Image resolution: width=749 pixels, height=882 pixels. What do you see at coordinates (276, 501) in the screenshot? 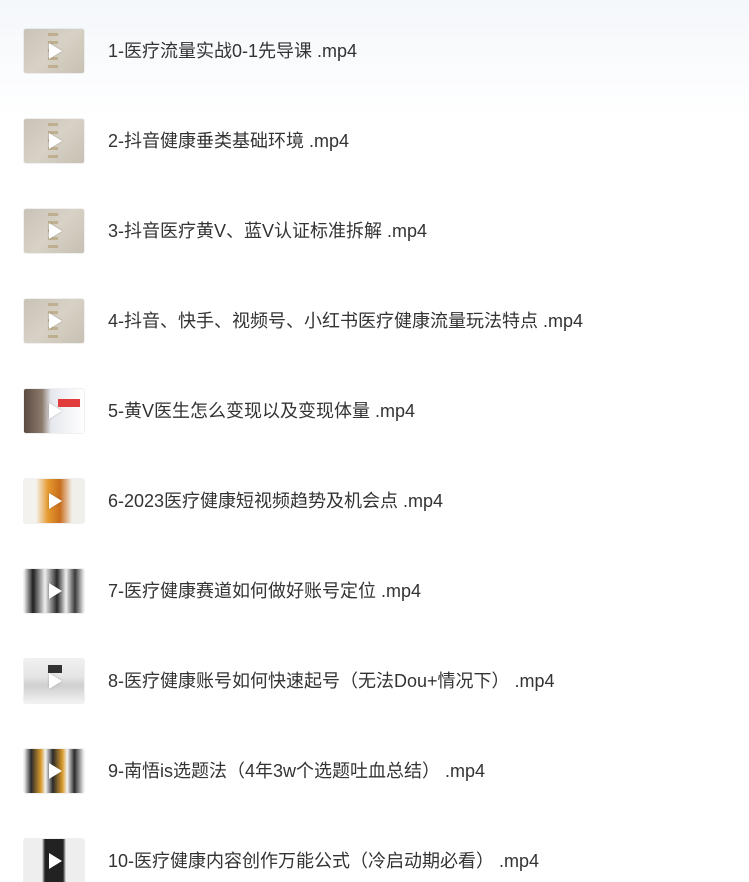
I see `file-name: 6-2023医疗健康短视频趋势及机会点 .mp4` at bounding box center [276, 501].